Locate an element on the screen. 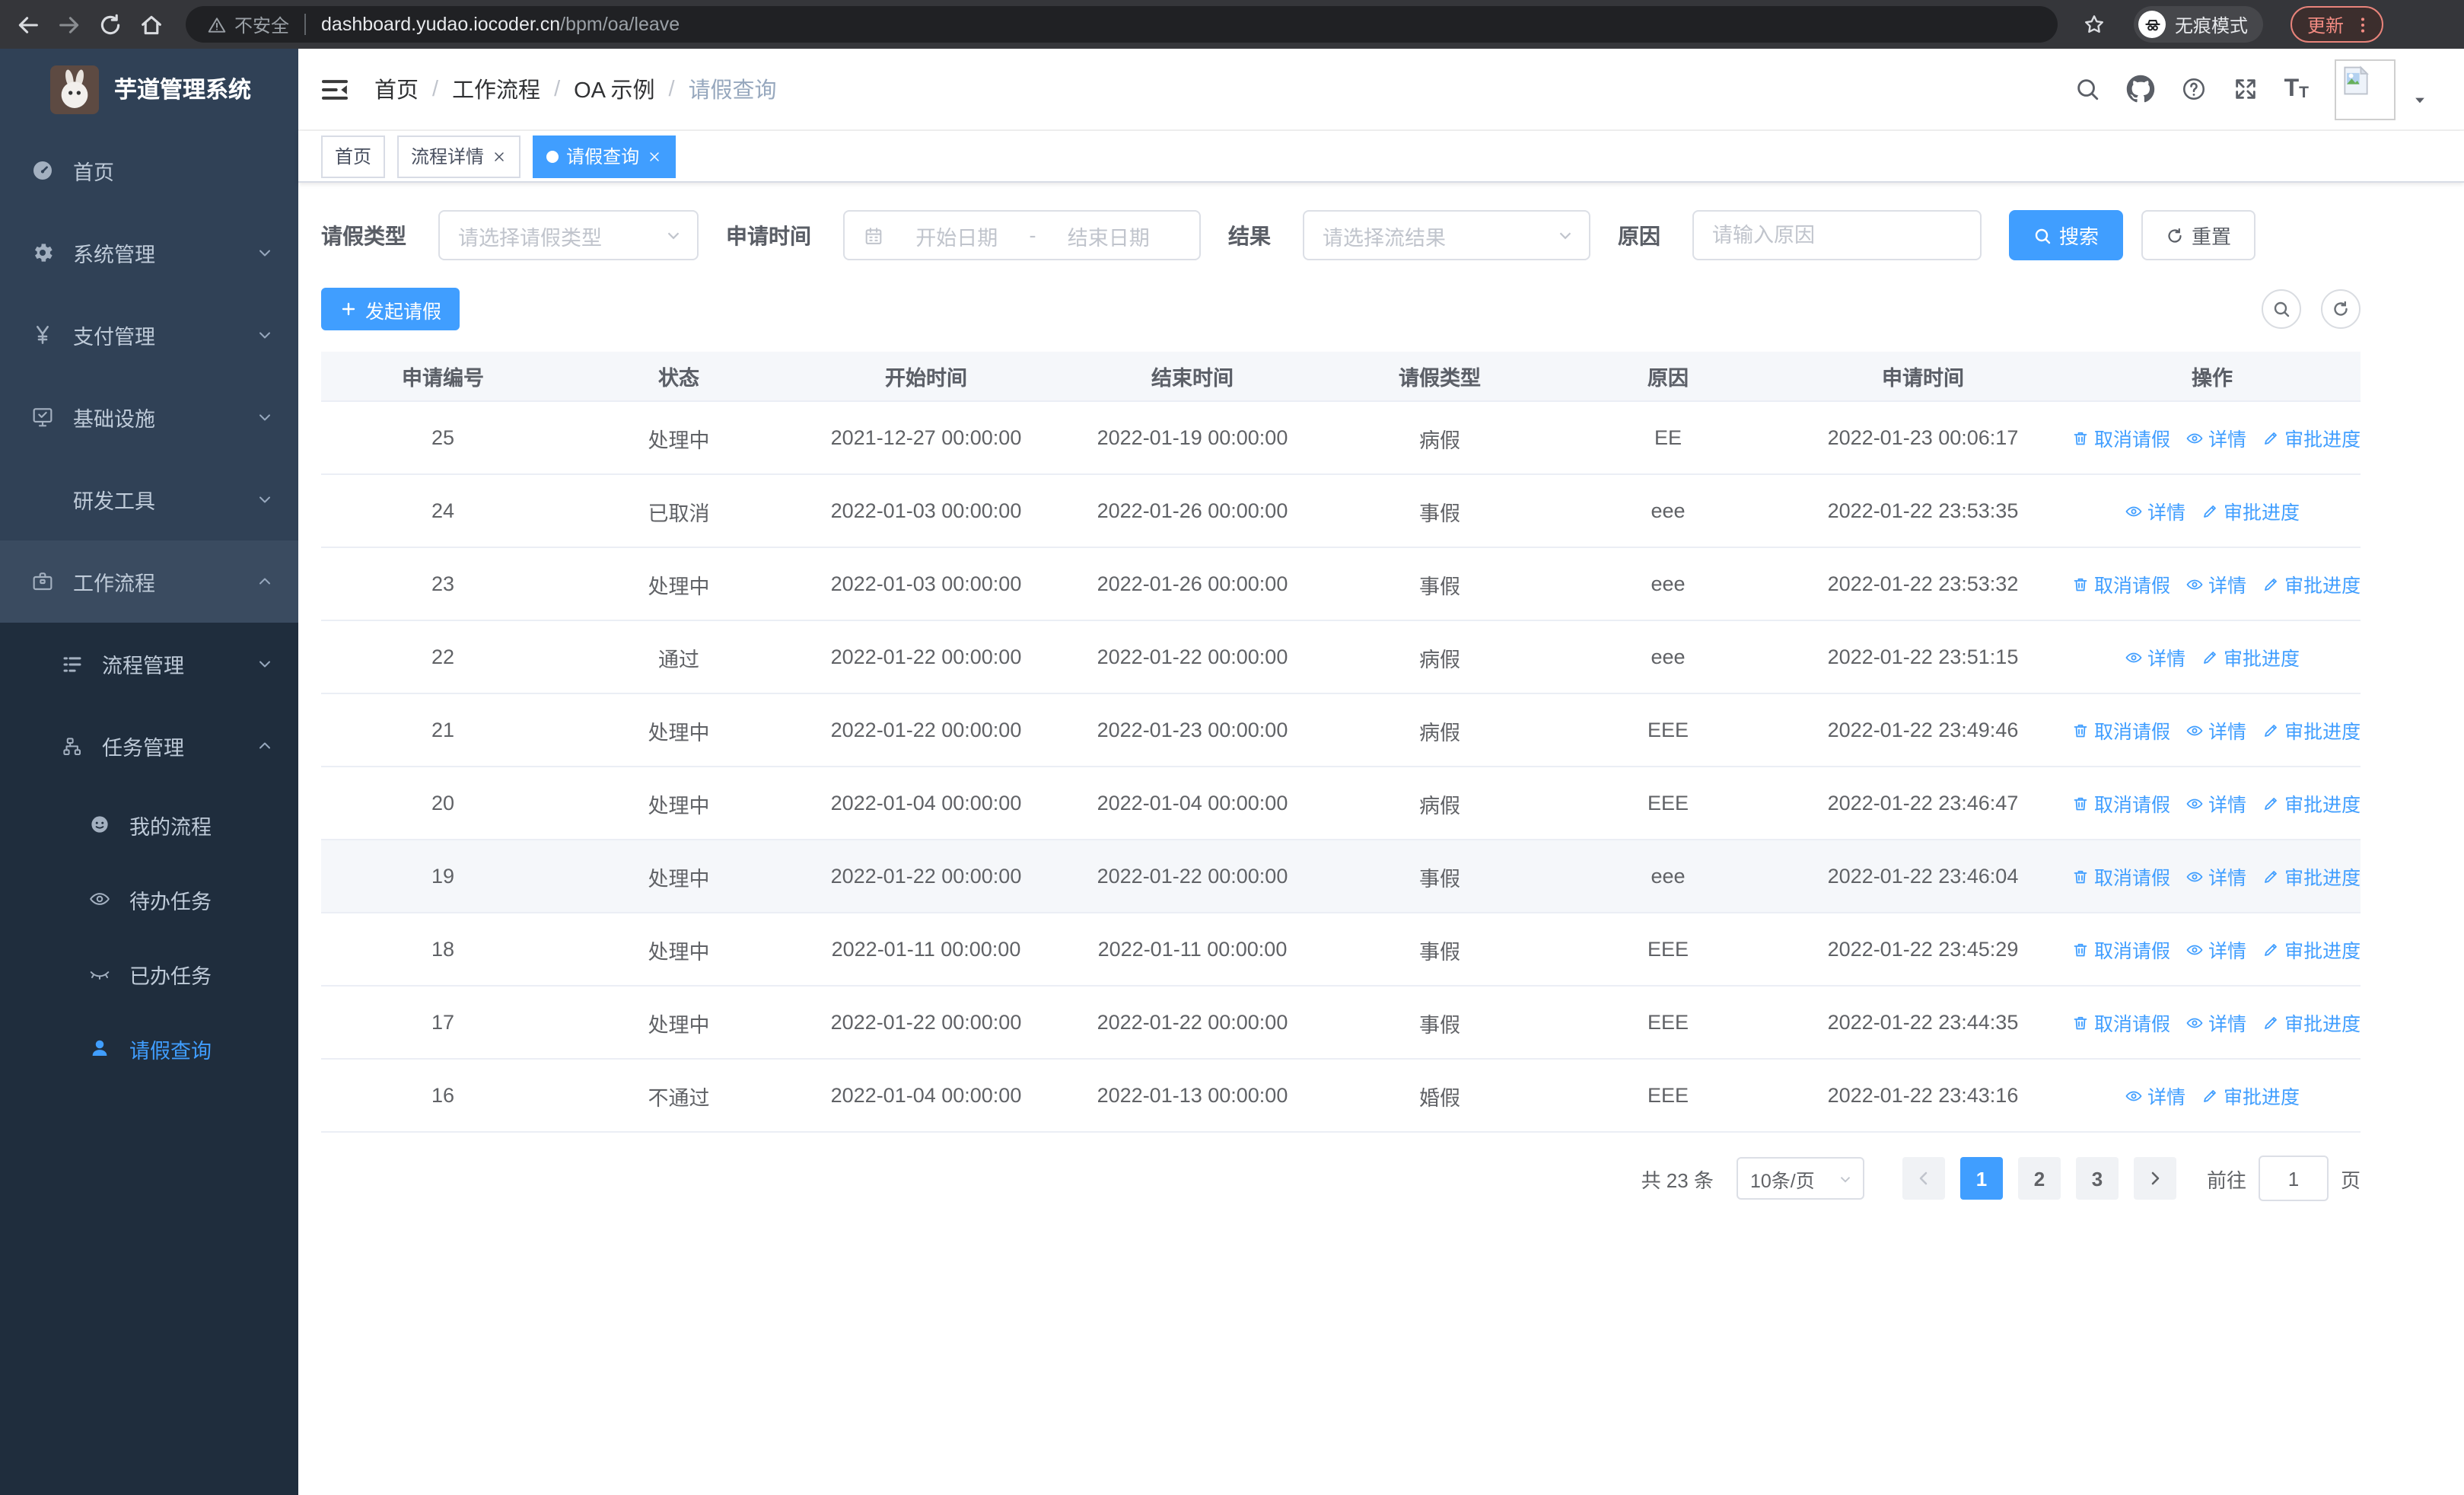 Image resolution: width=2464 pixels, height=1495 pixels. sidebar-collapse-icon is located at coordinates (335, 89).